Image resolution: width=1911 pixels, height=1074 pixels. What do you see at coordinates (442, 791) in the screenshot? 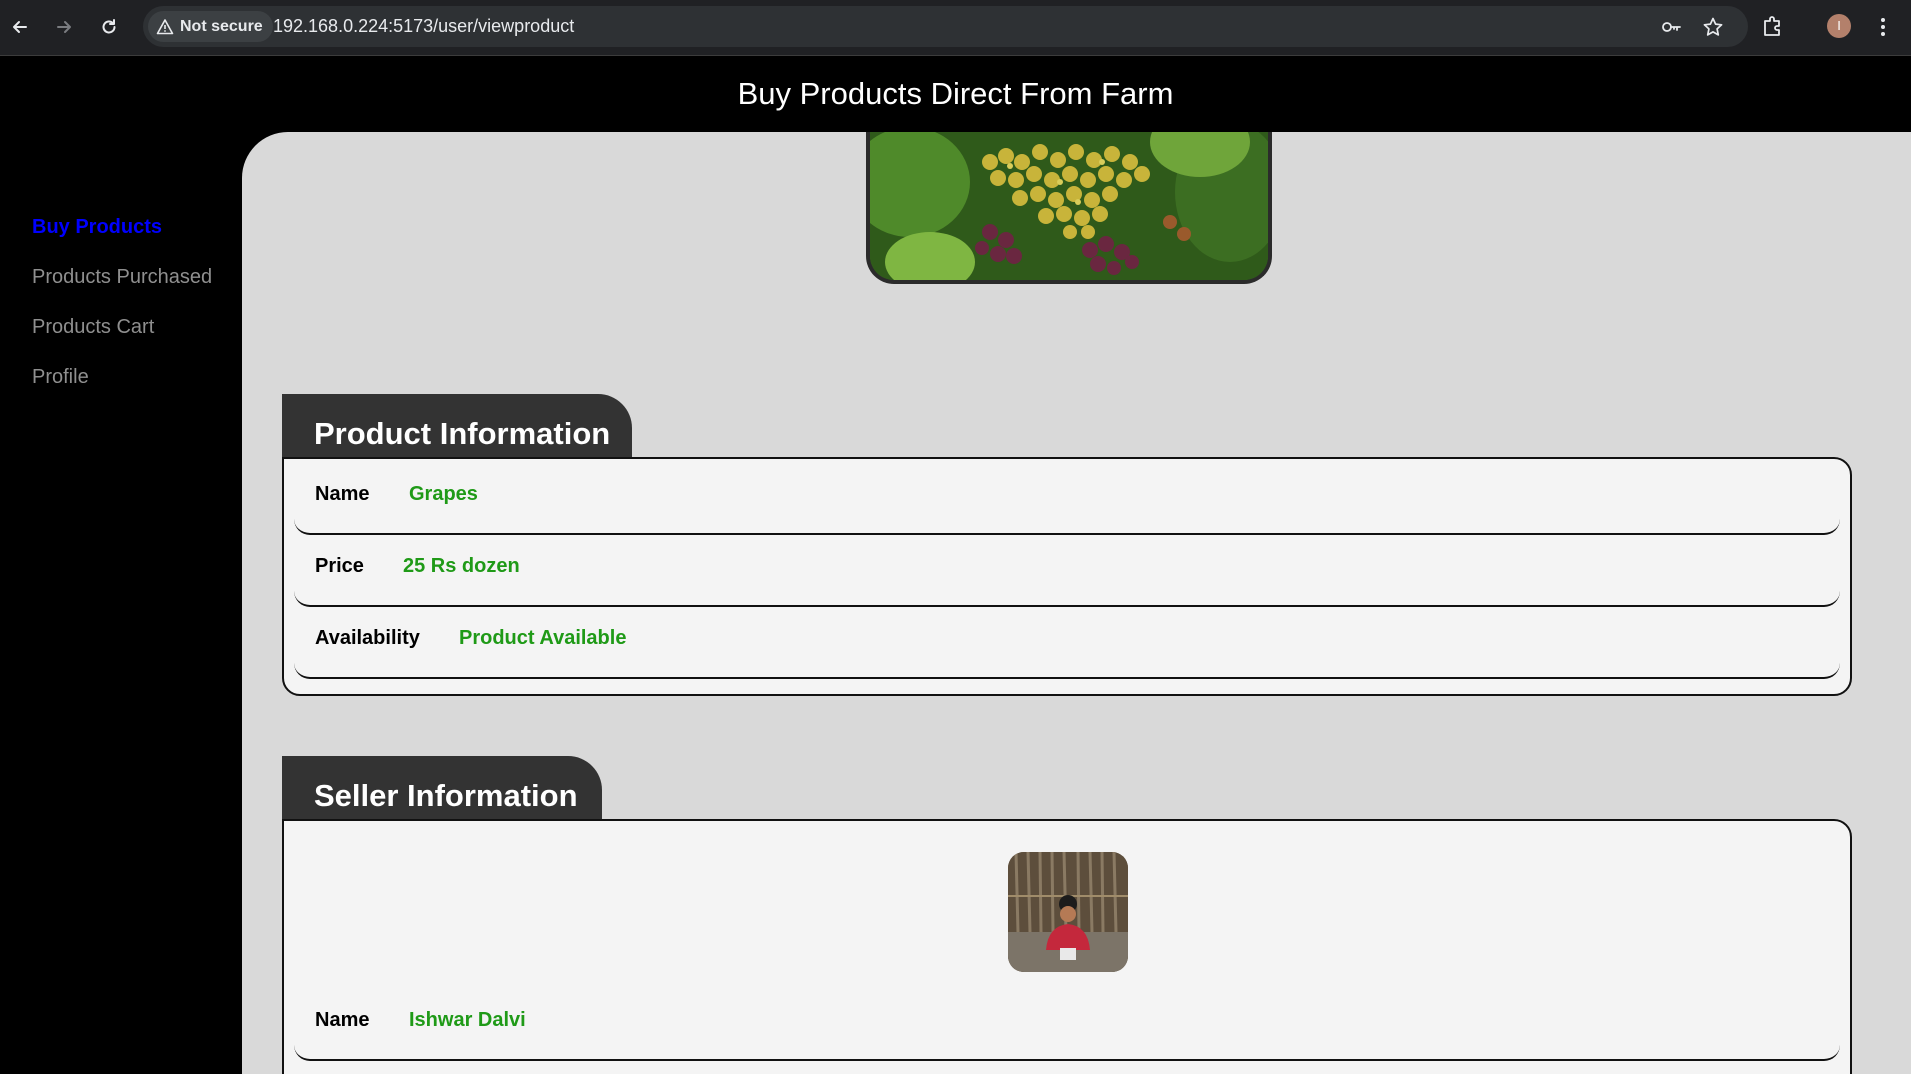
I see `seller-info-heading: Seller Information` at bounding box center [442, 791].